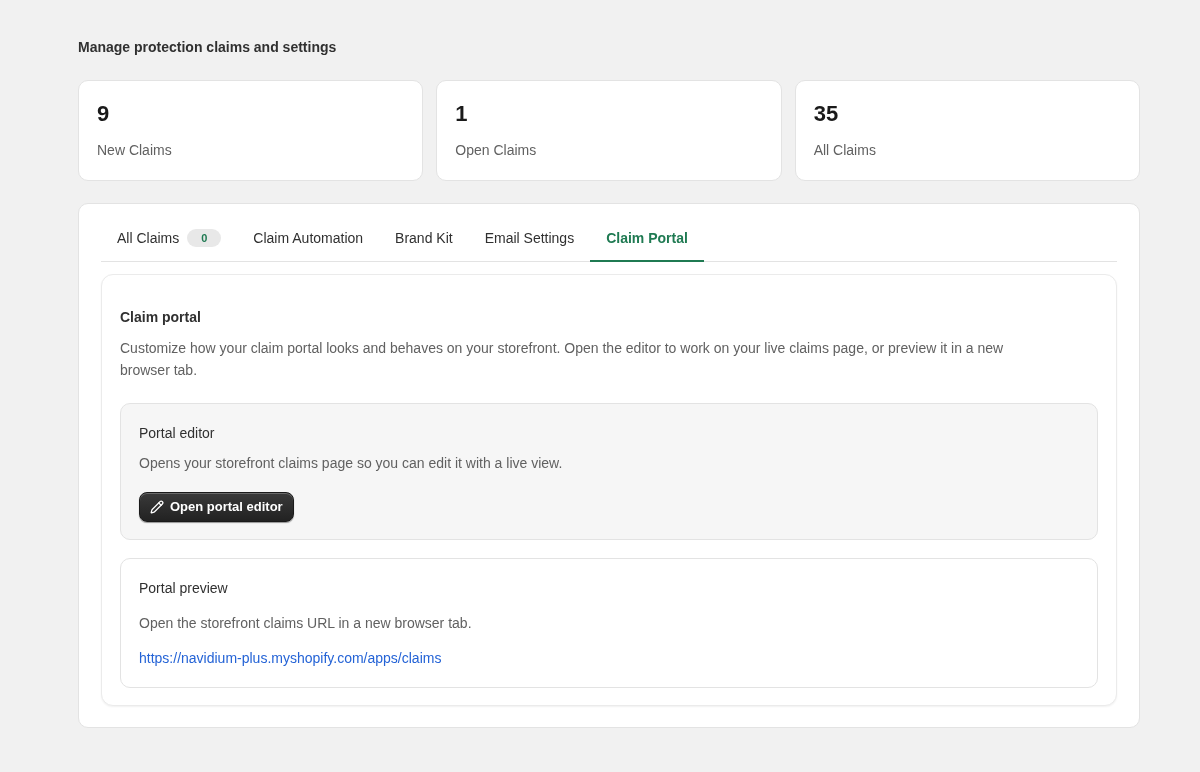 Image resolution: width=1200 pixels, height=772 pixels. I want to click on stat-value: 1, so click(462, 114).